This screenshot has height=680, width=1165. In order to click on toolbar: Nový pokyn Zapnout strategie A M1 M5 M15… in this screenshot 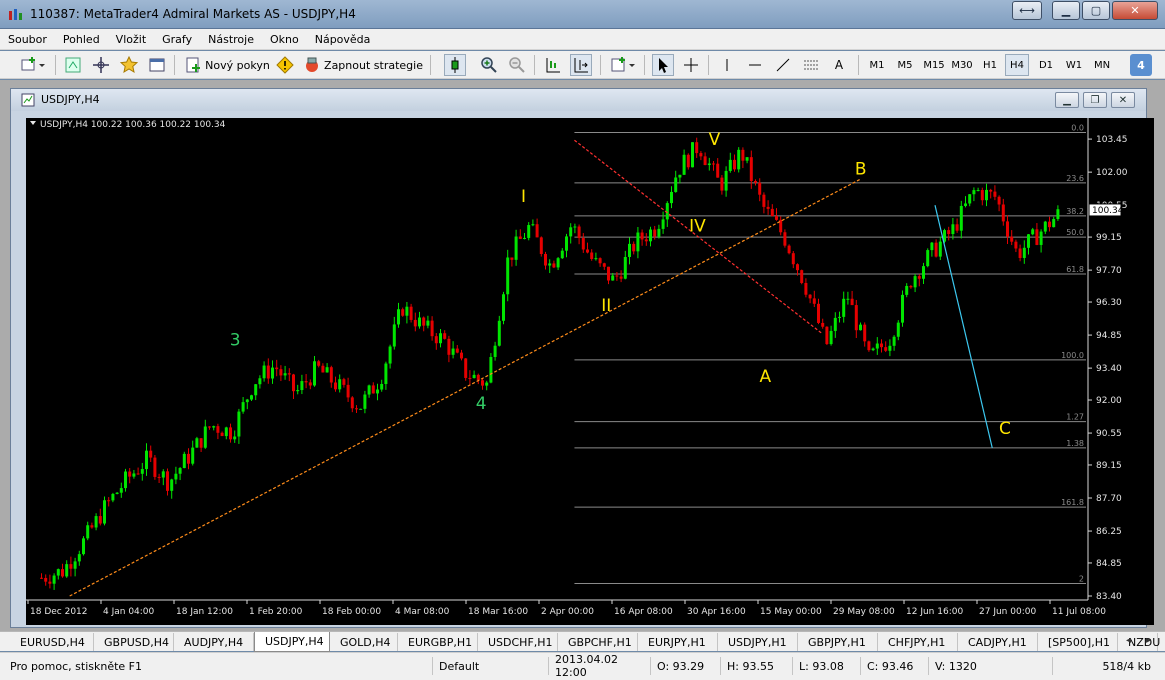, I will do `click(582, 65)`.